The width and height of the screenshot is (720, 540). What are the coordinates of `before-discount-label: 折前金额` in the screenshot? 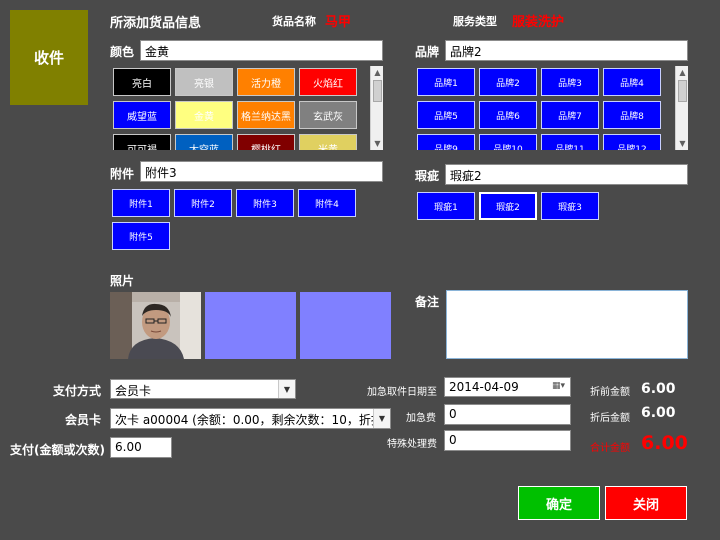 It's located at (610, 392).